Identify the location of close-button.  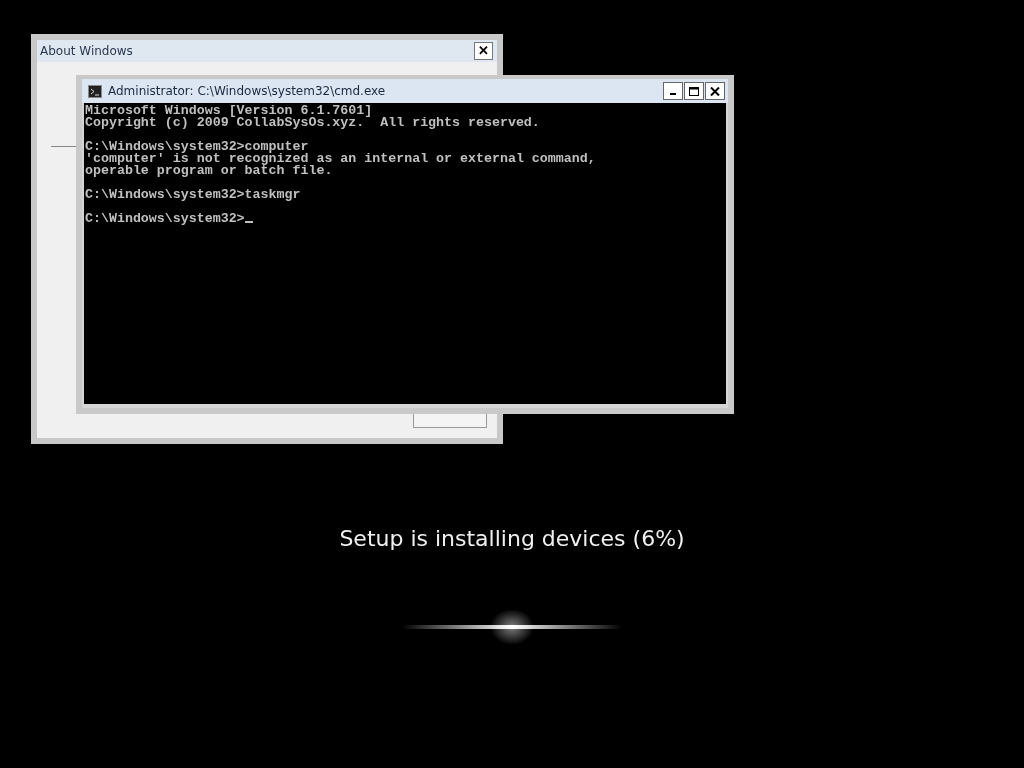
(715, 91).